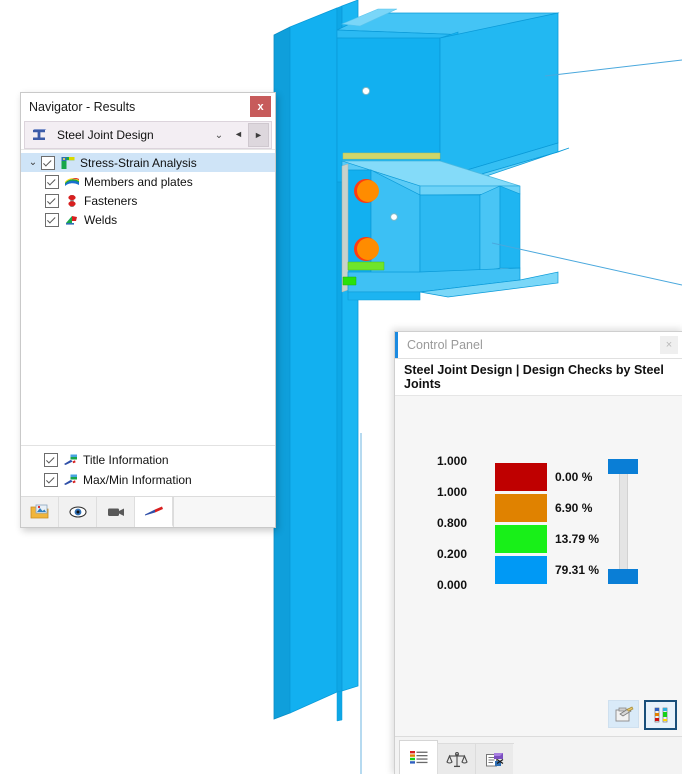 The width and height of the screenshot is (682, 774). I want to click on column-web-left, so click(313, 360).